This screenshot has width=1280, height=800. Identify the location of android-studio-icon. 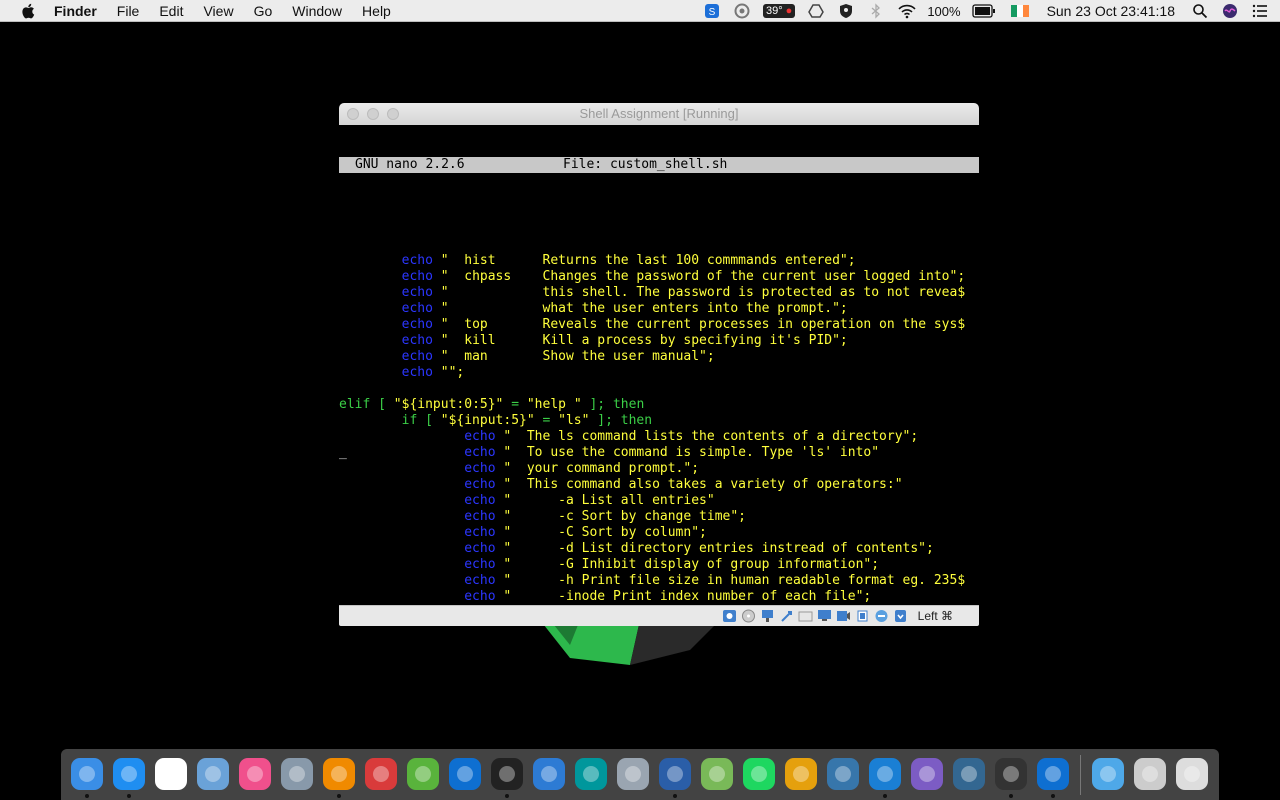
(717, 773).